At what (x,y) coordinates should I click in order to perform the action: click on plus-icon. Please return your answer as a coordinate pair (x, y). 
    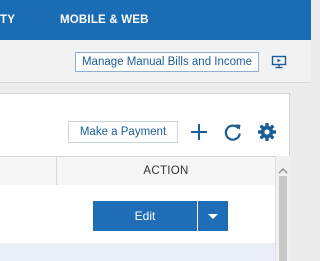
    Looking at the image, I should click on (199, 132).